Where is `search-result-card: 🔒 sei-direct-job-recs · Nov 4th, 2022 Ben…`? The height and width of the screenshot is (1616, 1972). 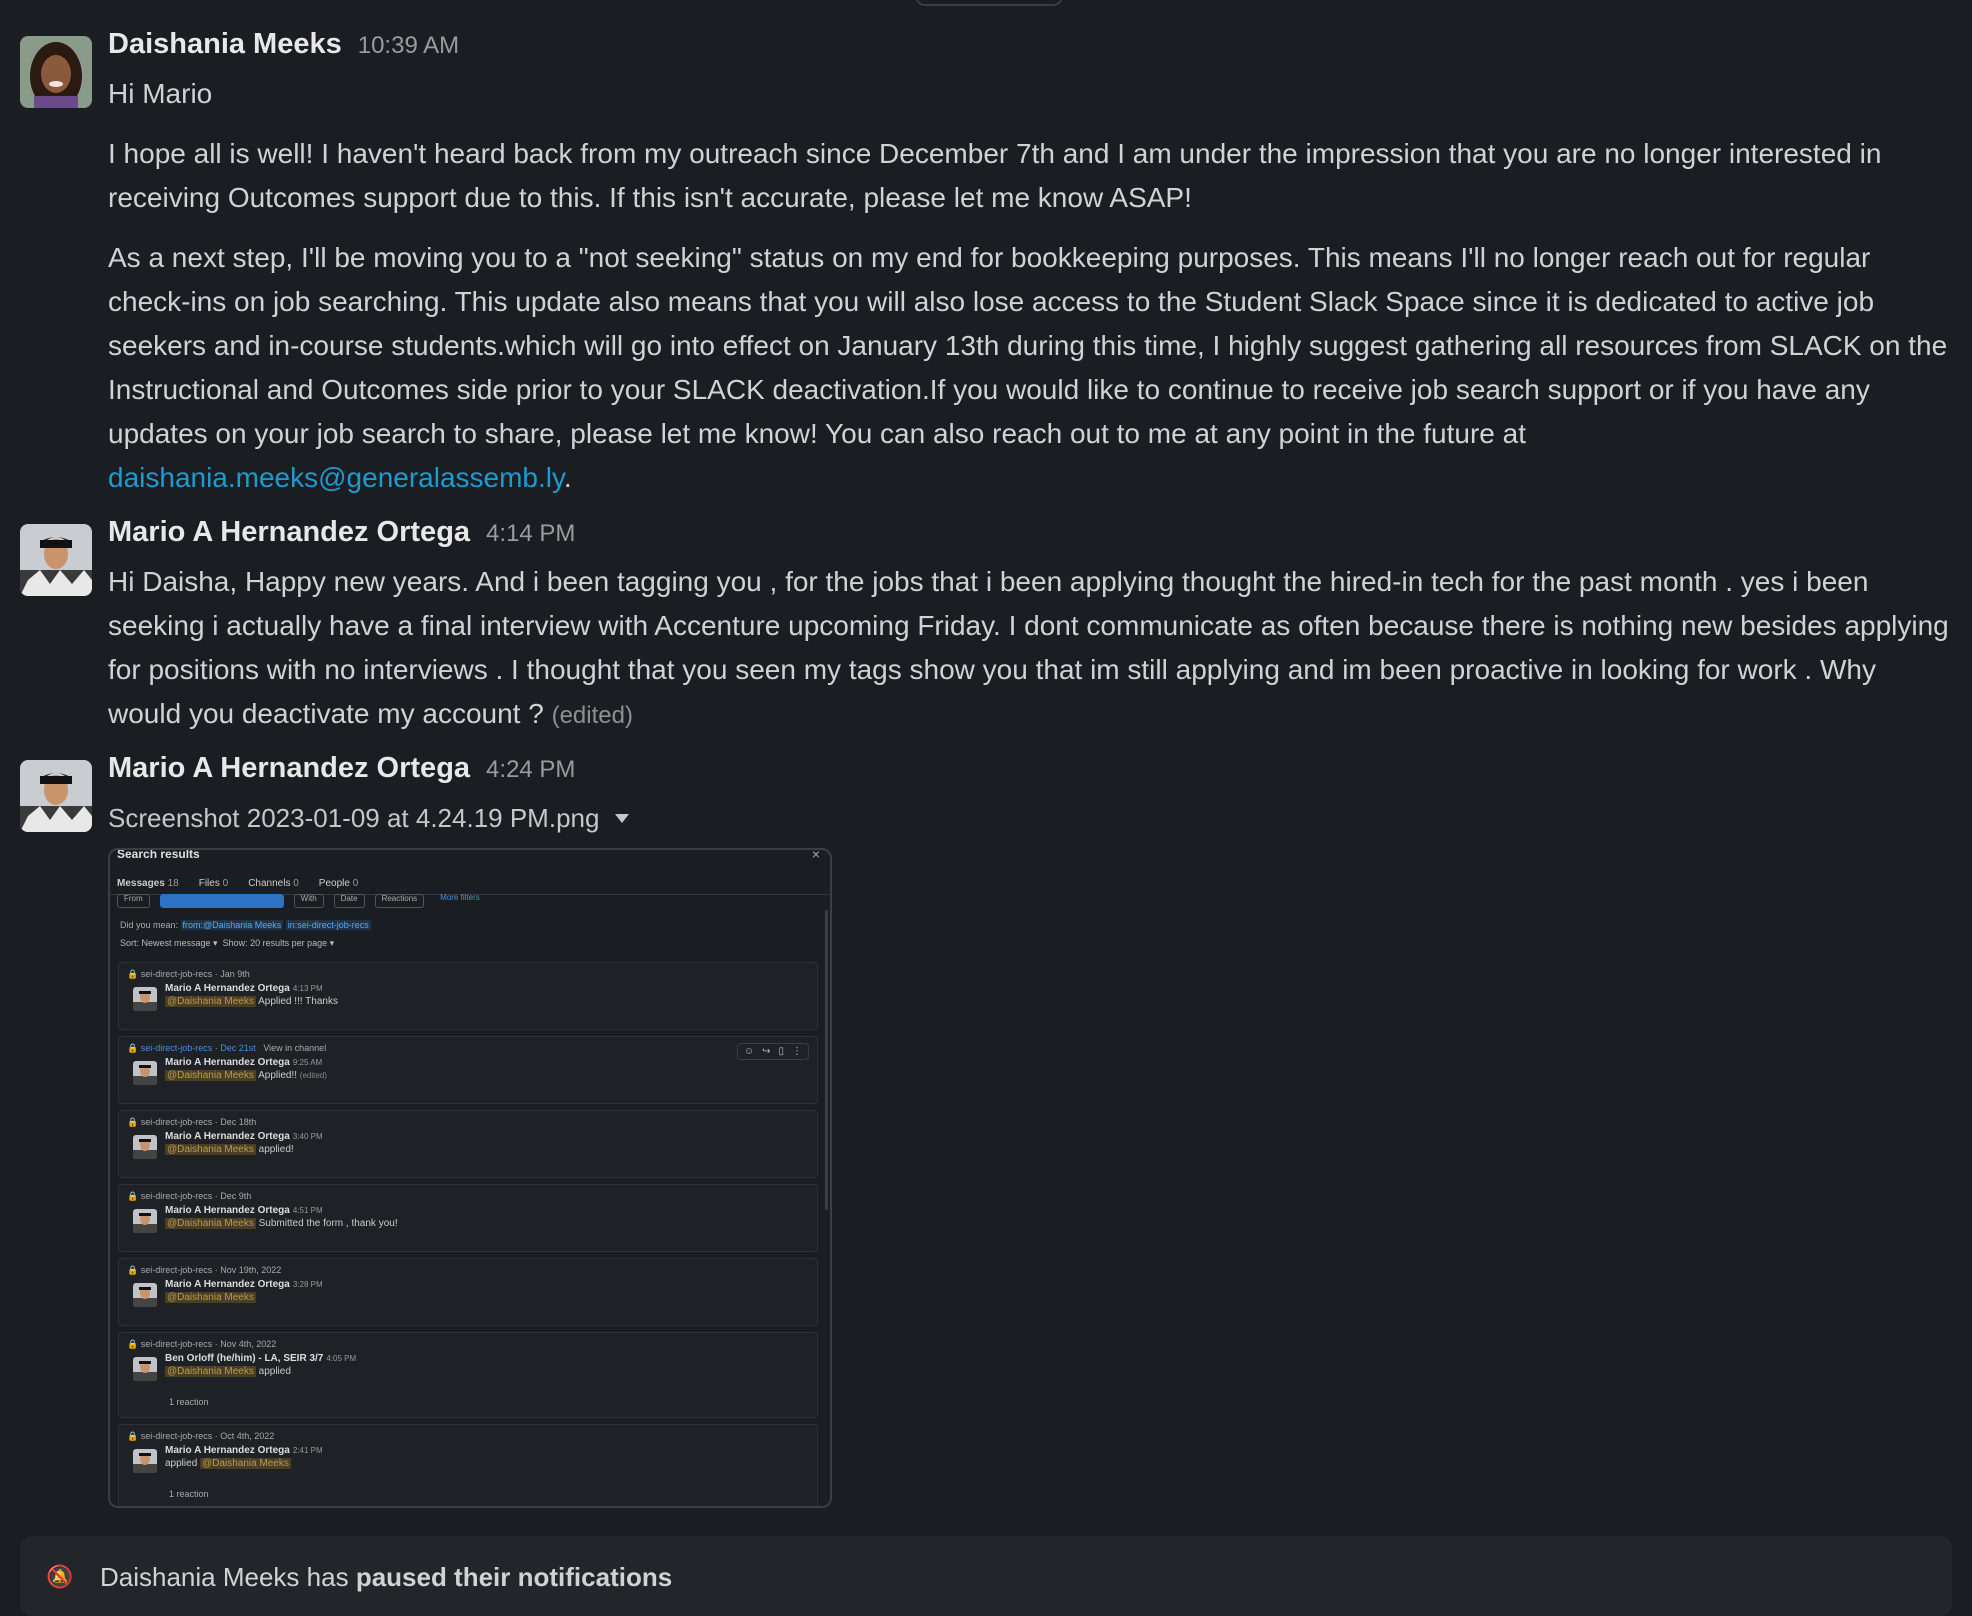
search-result-card: 🔒 sei-direct-job-recs · Nov 4th, 2022 Ben… is located at coordinates (468, 1375).